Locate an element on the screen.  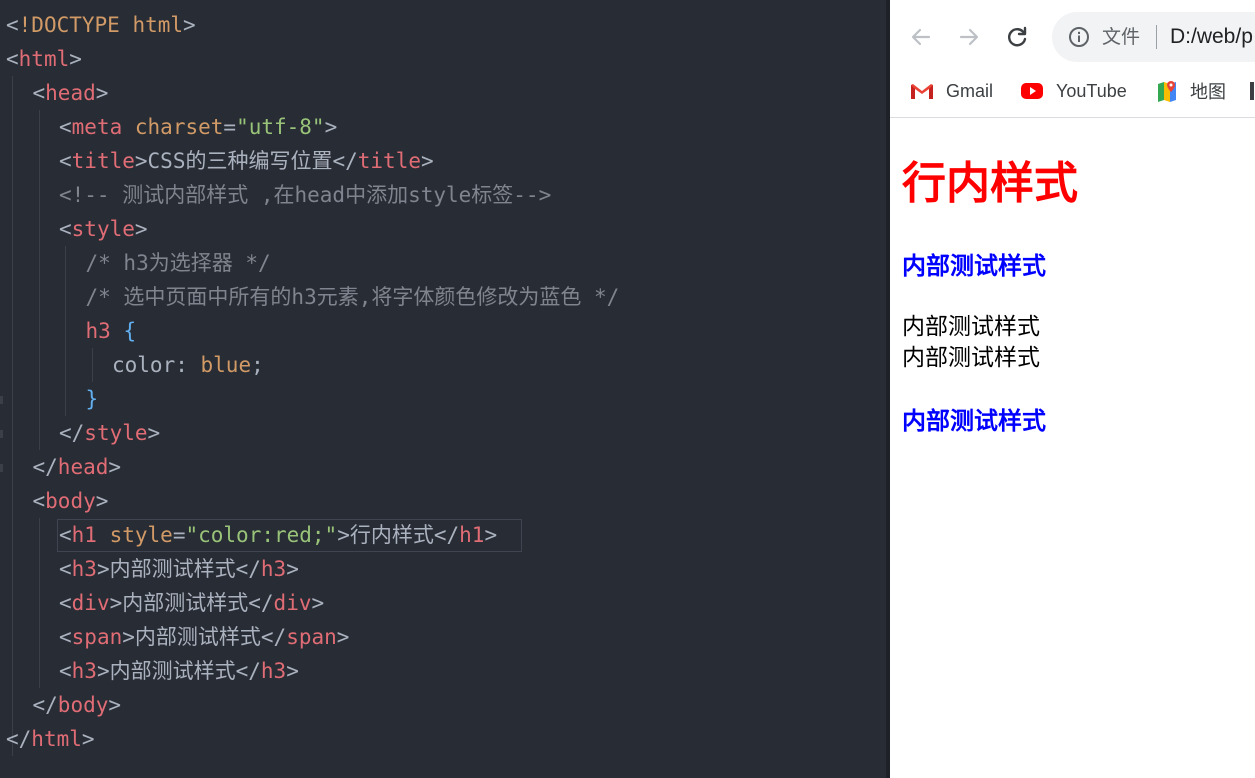
code-token: body is located at coordinates (70, 501).